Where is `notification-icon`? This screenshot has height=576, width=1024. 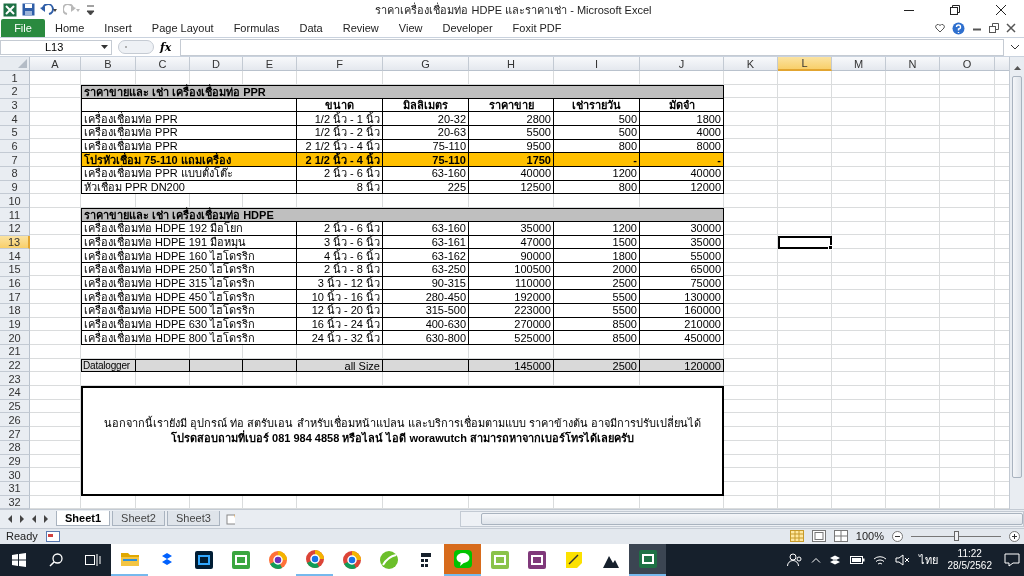
notification-icon is located at coordinates (1012, 560).